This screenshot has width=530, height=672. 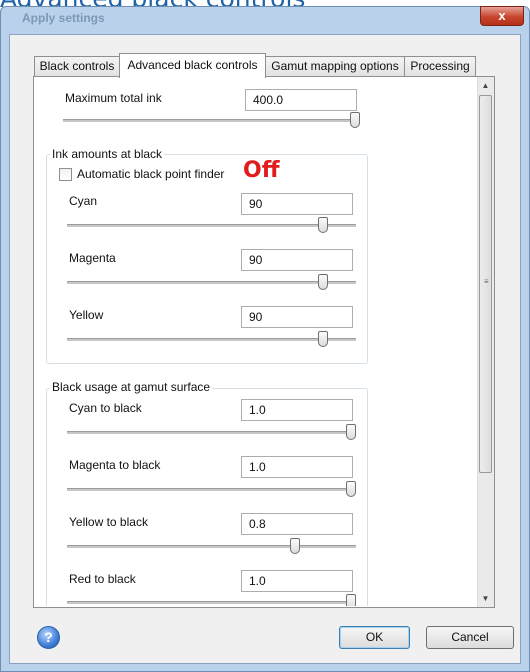 What do you see at coordinates (297, 524) in the screenshot?
I see `yellow-to-black-field: 0.8` at bounding box center [297, 524].